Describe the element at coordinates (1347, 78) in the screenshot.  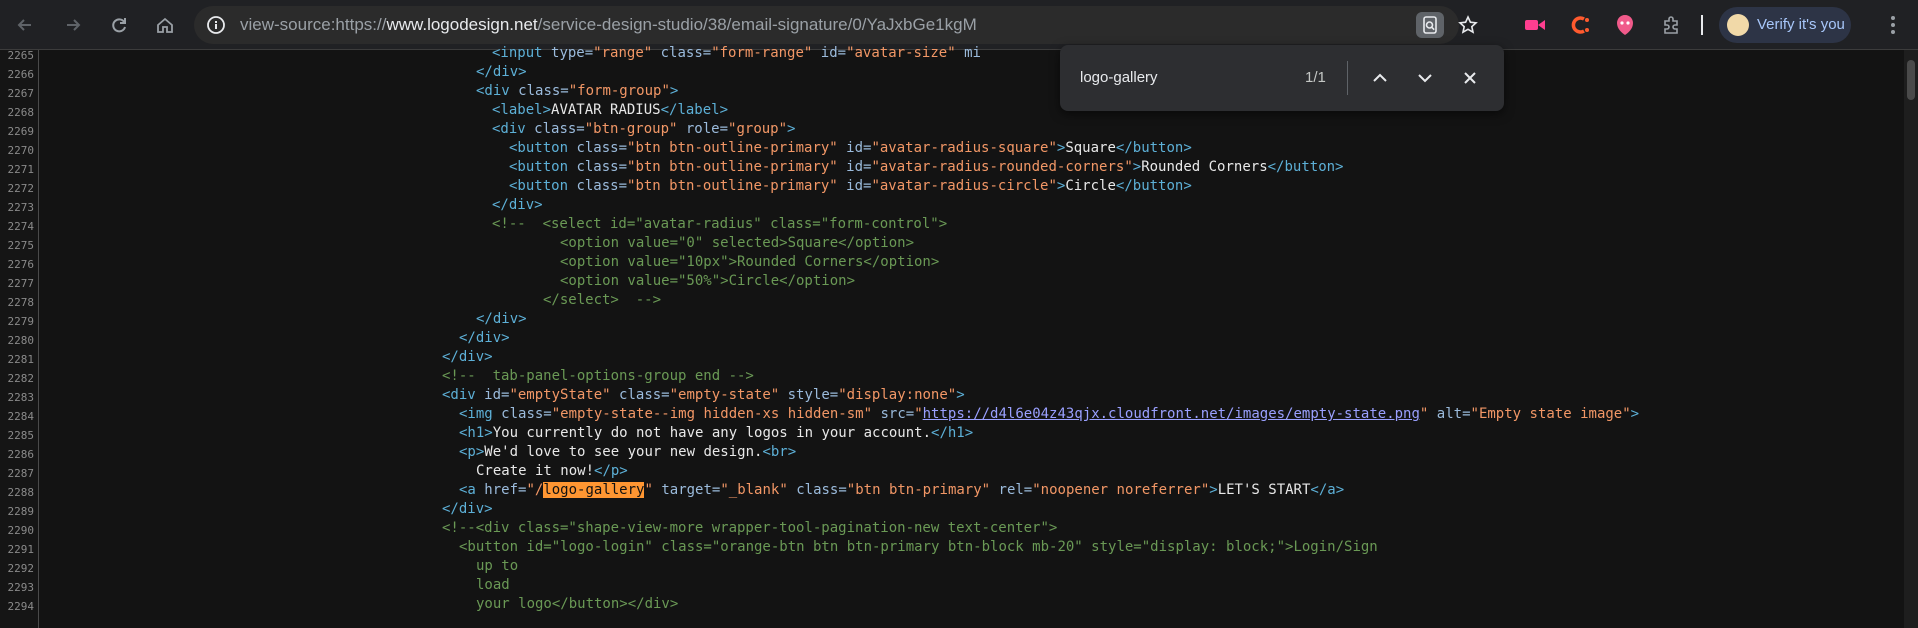
I see `find-bar-divider` at that location.